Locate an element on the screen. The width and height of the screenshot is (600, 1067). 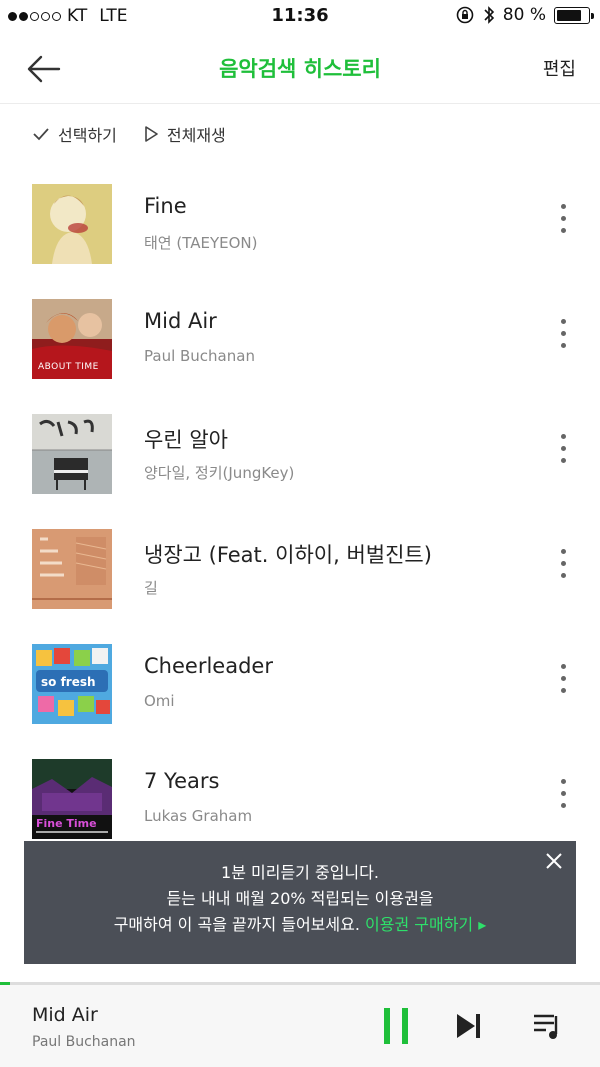
playlist-button is located at coordinates (548, 1026).